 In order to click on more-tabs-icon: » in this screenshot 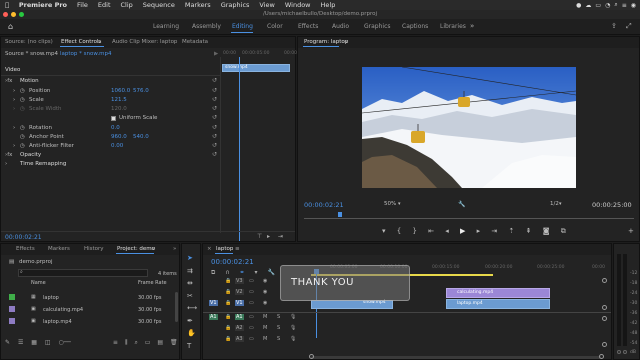, I will do `click(174, 249)`.